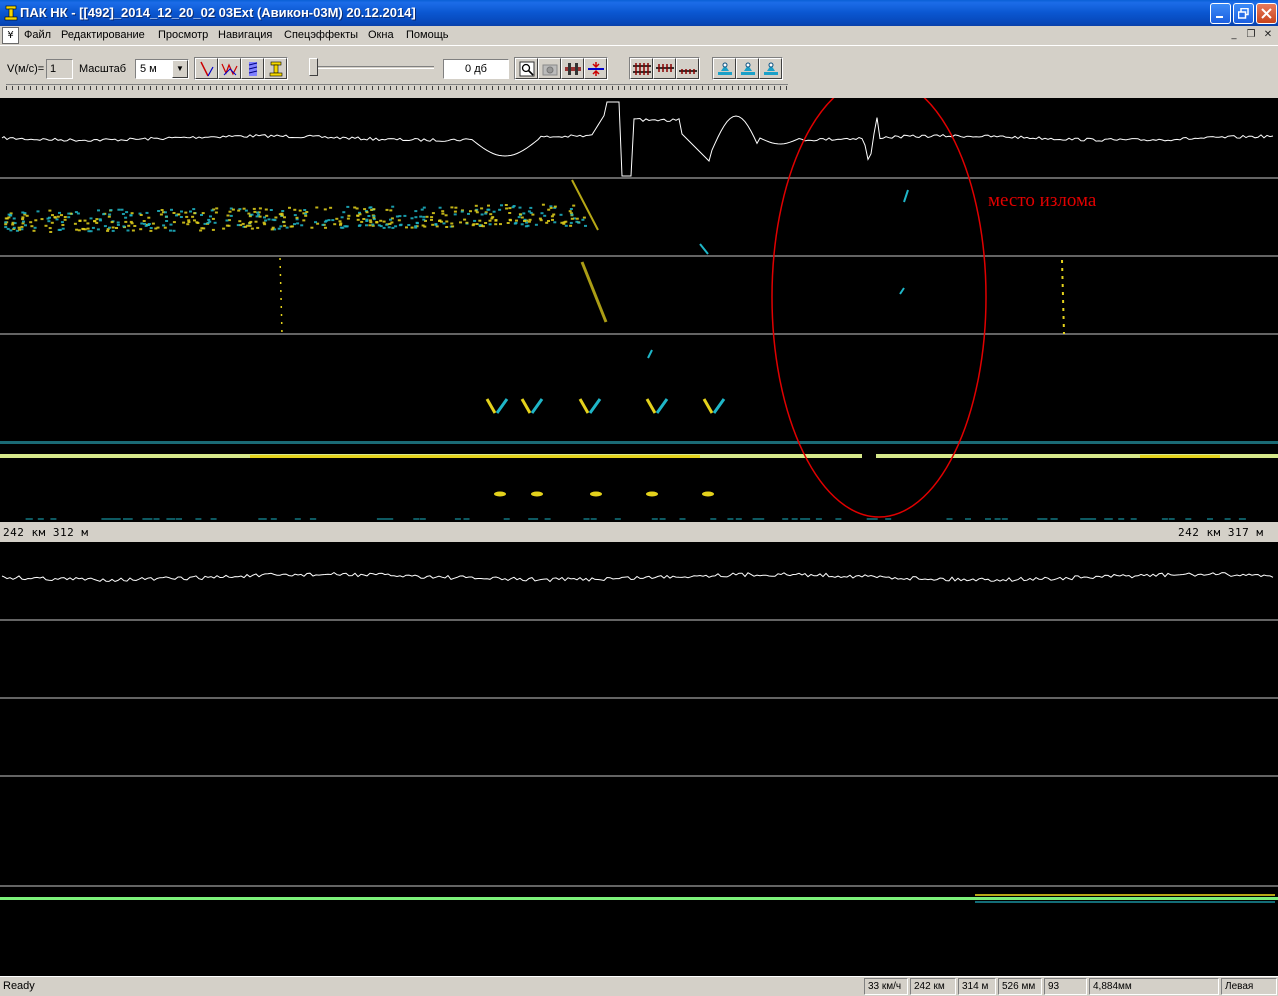 This screenshot has height=996, width=1278. Describe the element at coordinates (526, 68) in the screenshot. I see `zoom-search-button` at that location.